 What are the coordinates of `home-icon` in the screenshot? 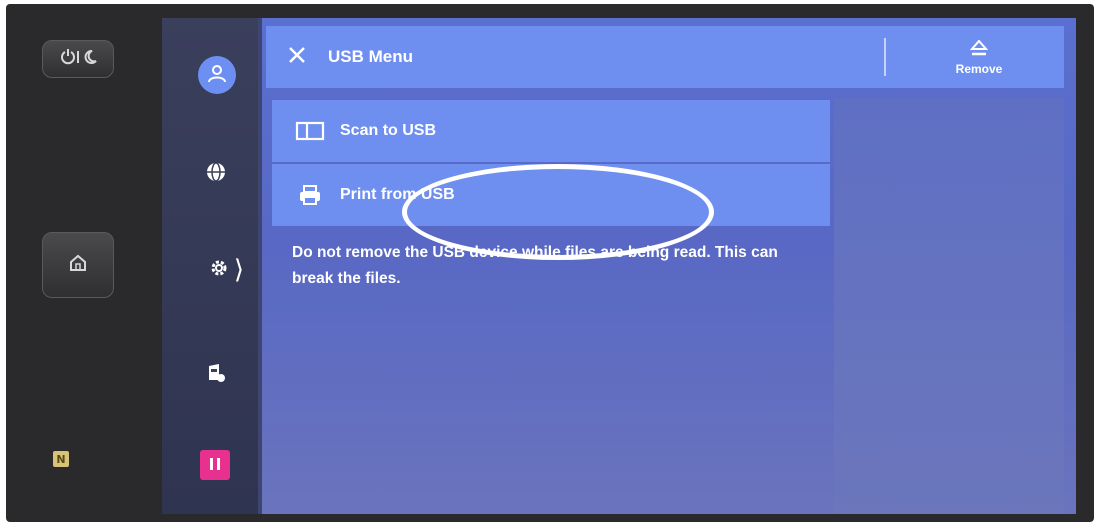 It's located at (78, 265).